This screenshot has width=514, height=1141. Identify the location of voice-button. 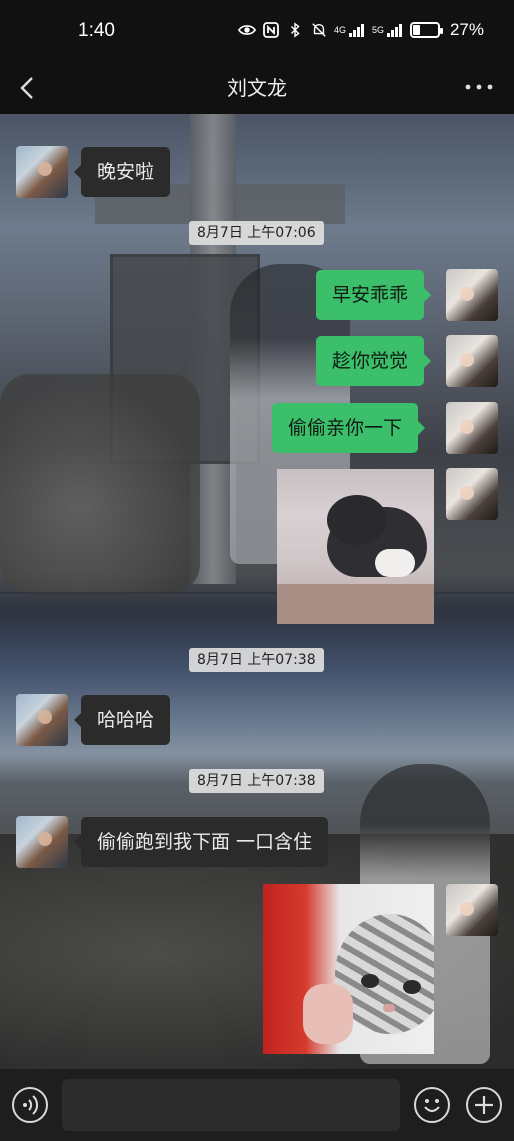
(30, 1105).